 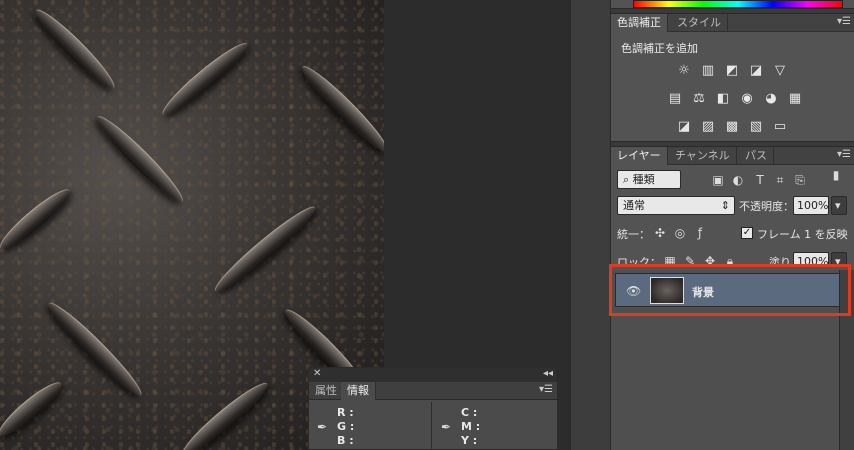 What do you see at coordinates (431, 426) in the screenshot?
I see `info-divider` at bounding box center [431, 426].